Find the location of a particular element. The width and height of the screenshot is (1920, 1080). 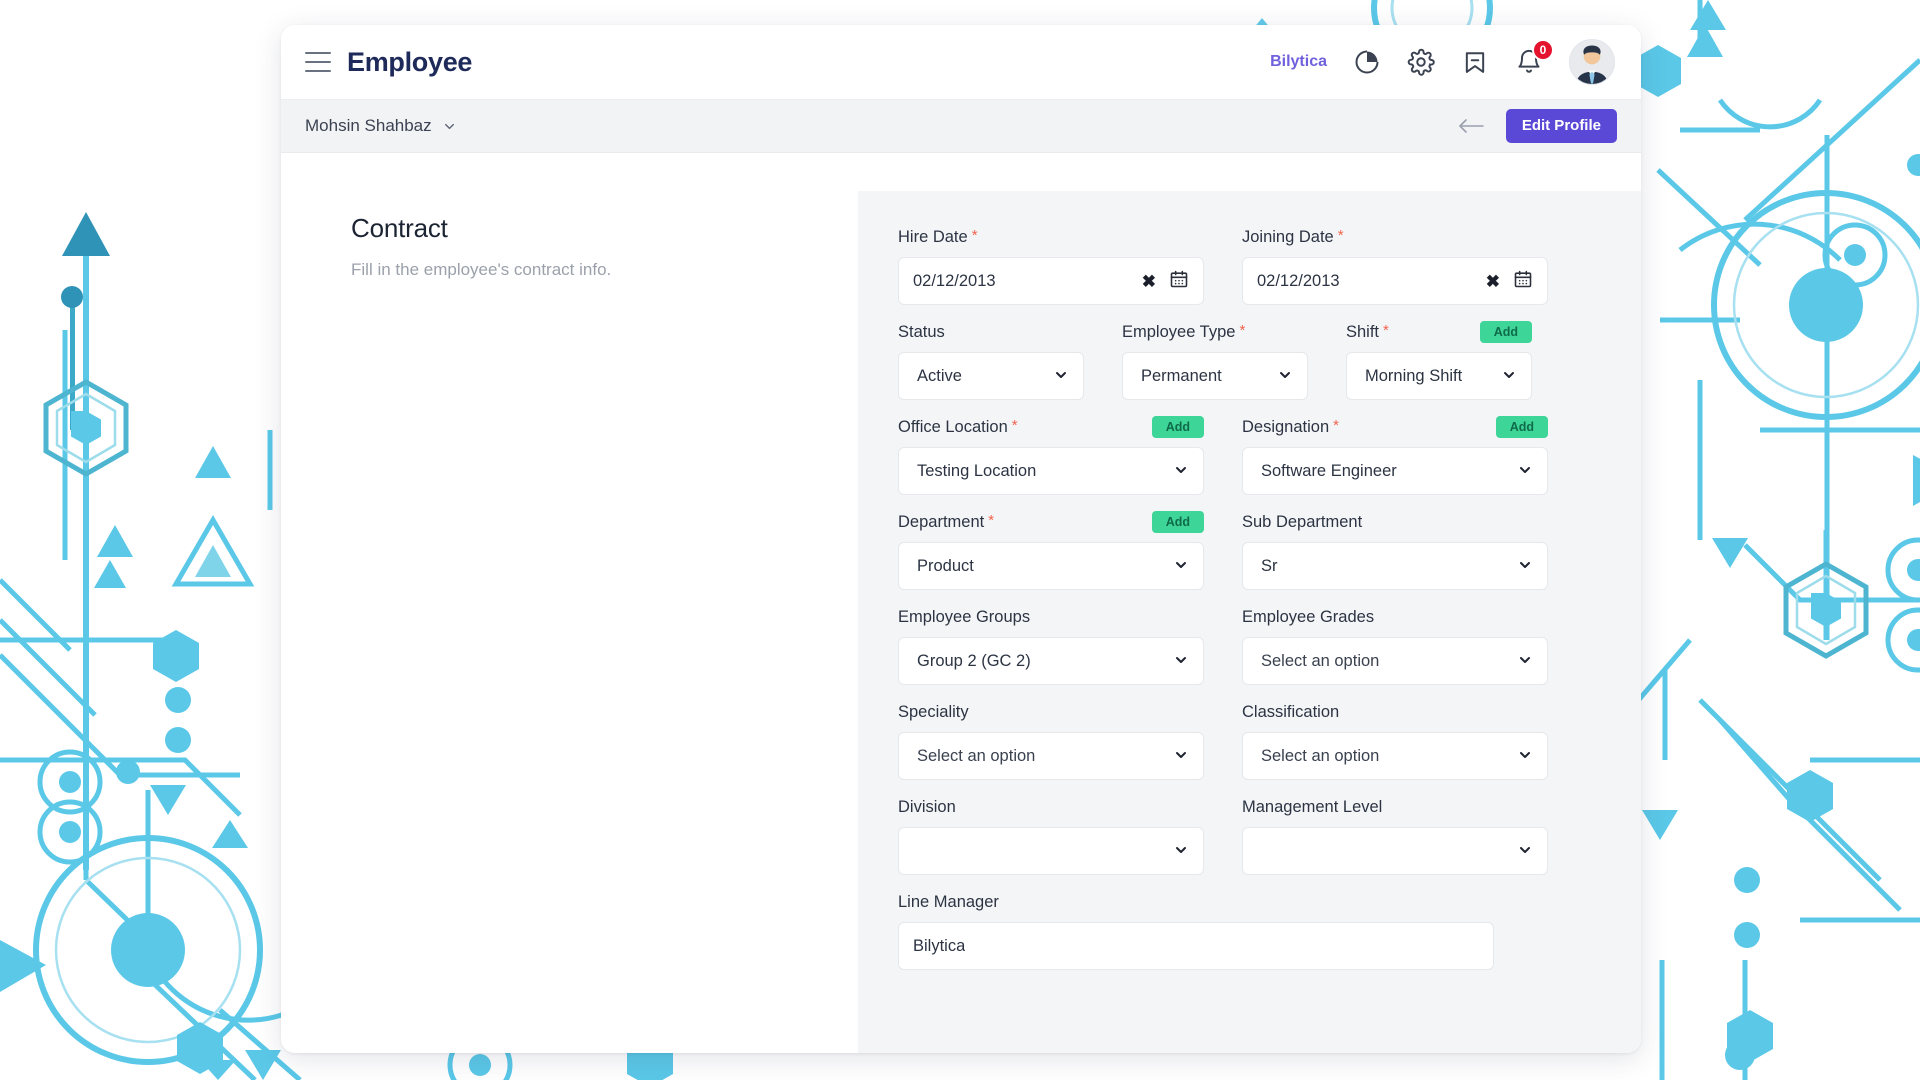

field-value: 02/12/2013 is located at coordinates (1298, 280).